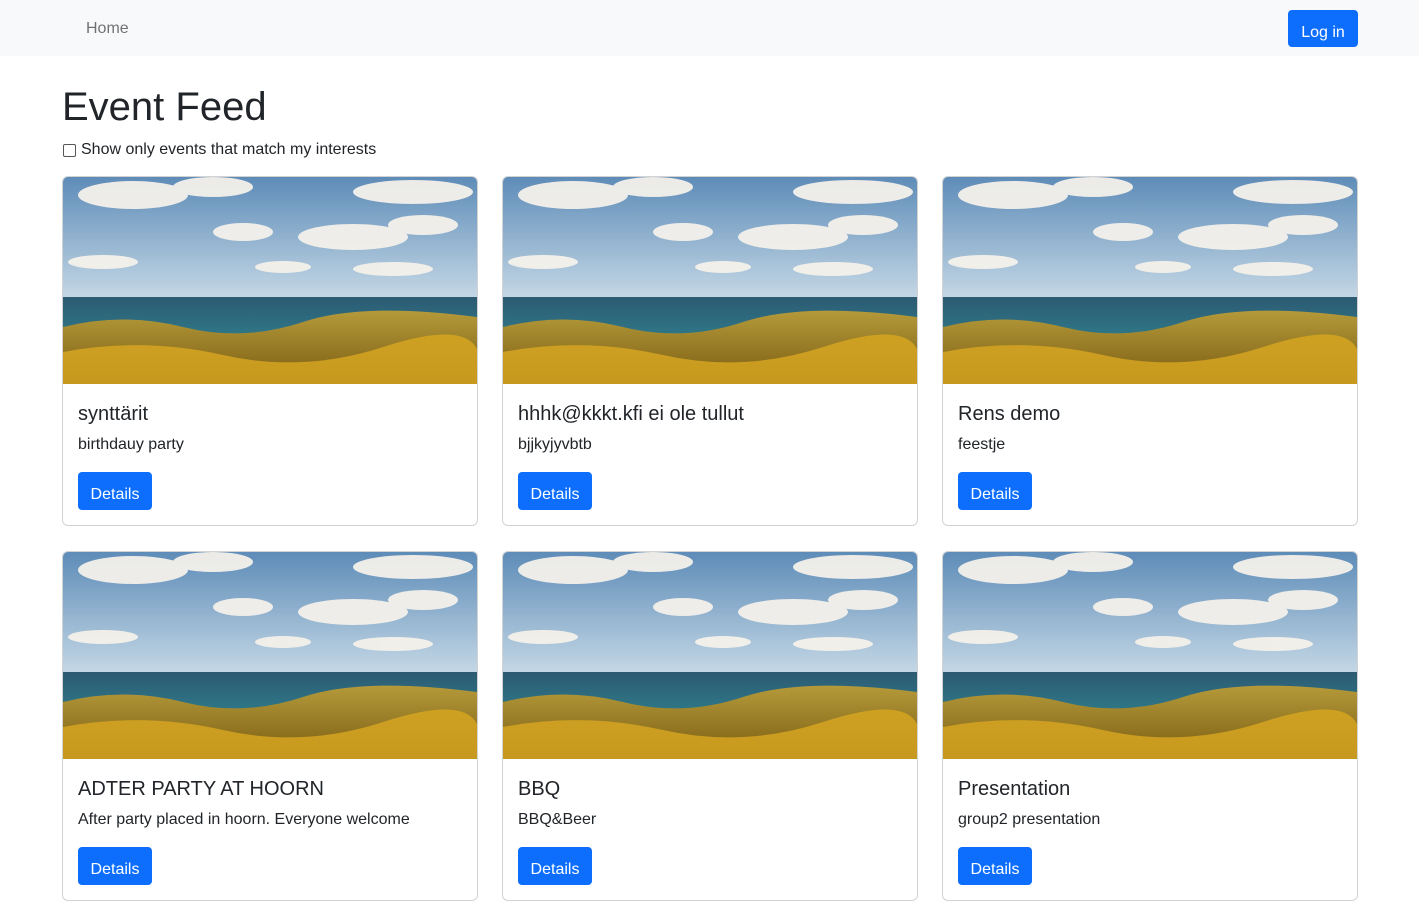 The image size is (1419, 921). I want to click on event-description: feestje, so click(982, 444).